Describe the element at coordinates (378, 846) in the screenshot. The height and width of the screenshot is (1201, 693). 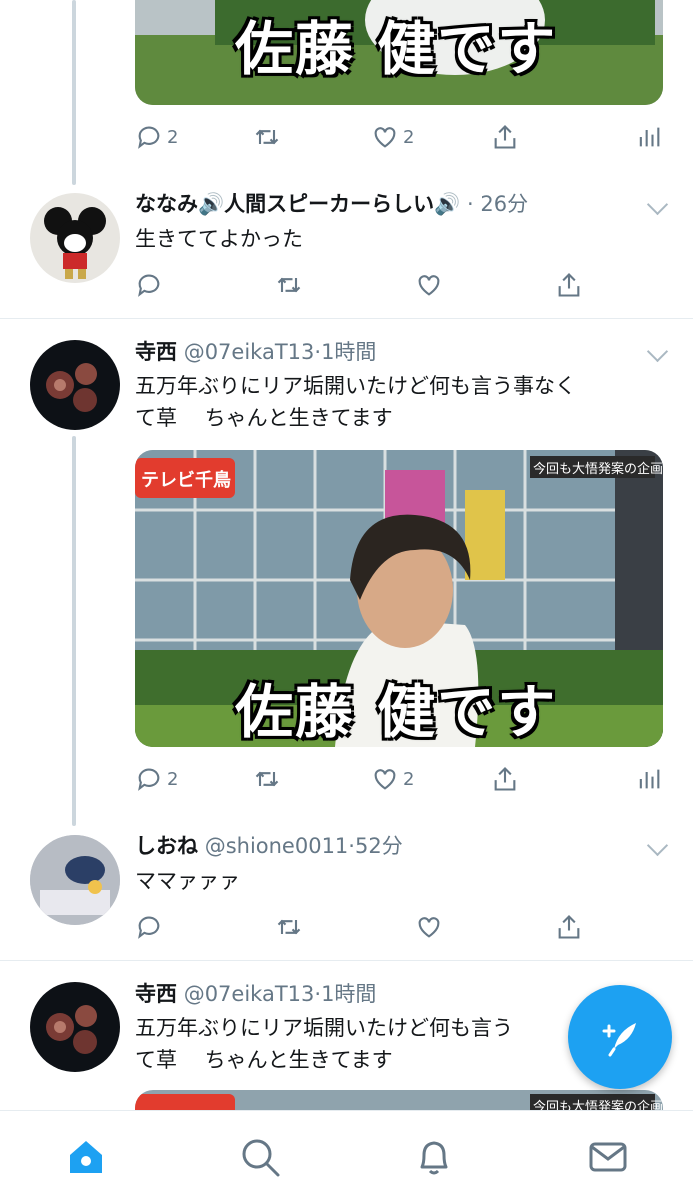
I see `timestamp: 52分` at that location.